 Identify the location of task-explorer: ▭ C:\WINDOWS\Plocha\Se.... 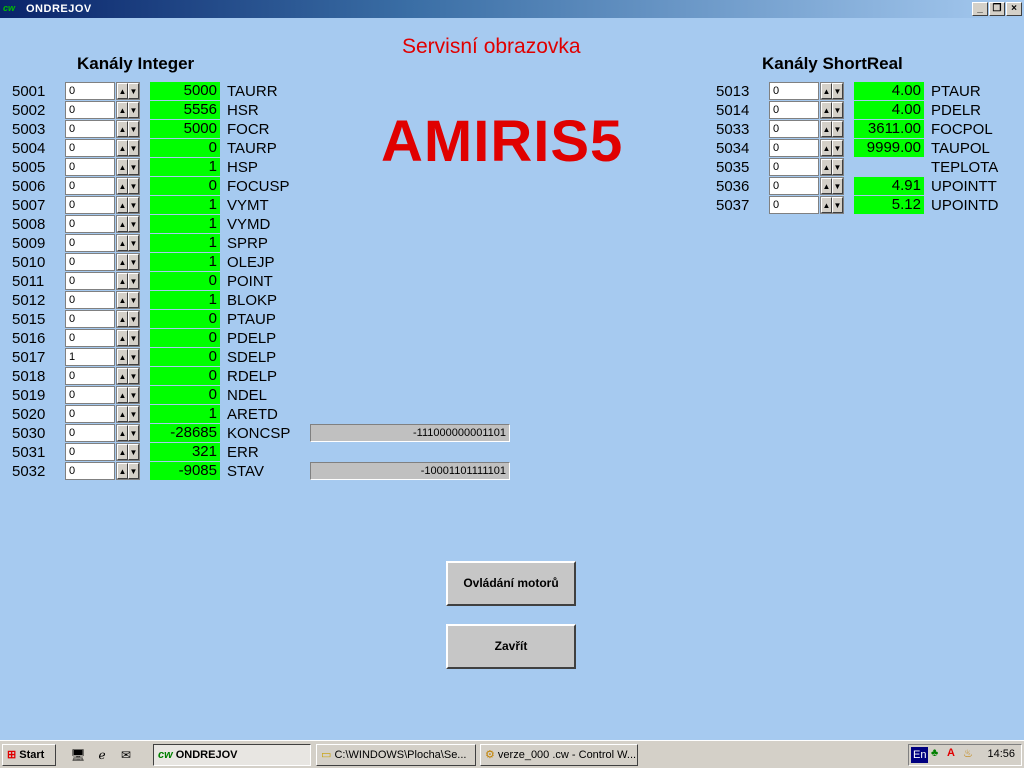
(396, 755).